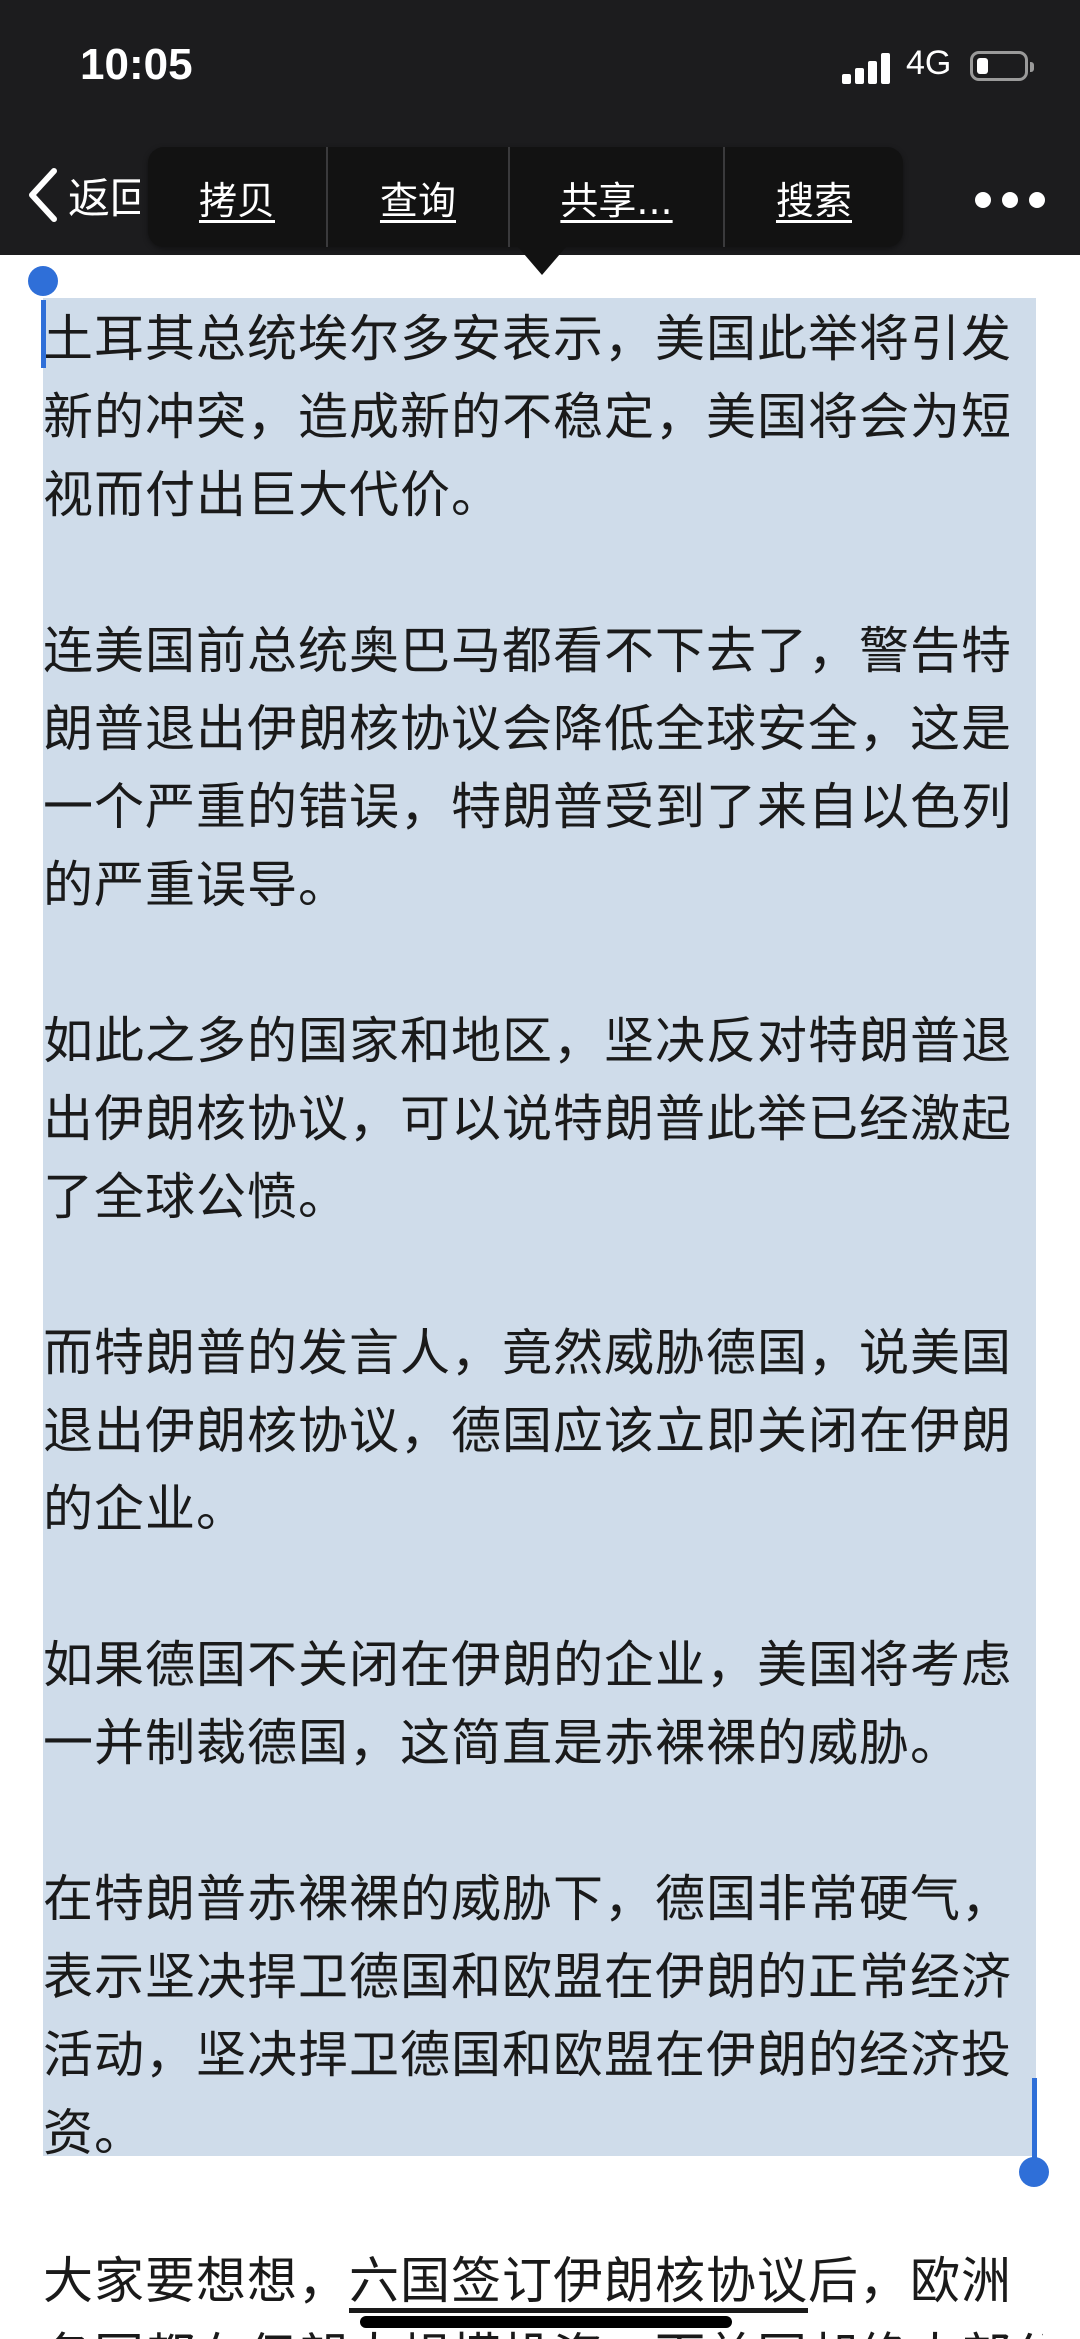 Image resolution: width=1080 pixels, height=2339 pixels. Describe the element at coordinates (870, 67) in the screenshot. I see `signal-icon` at that location.